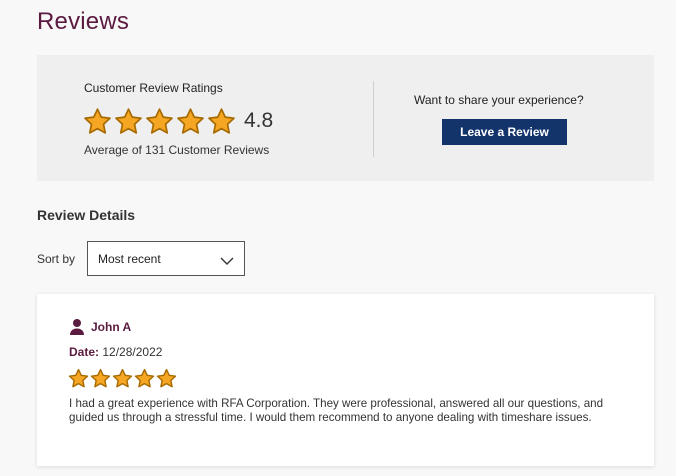 Image resolution: width=676 pixels, height=476 pixels. Describe the element at coordinates (166, 258) in the screenshot. I see `sort-select: Most recent` at that location.